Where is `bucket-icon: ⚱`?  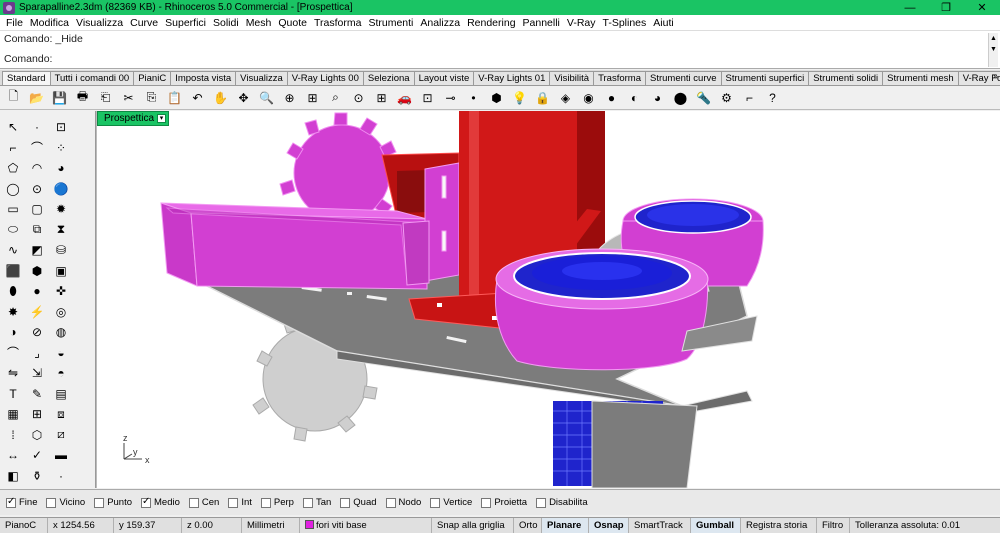
bucket-icon: ⚱ is located at coordinates (37, 476).